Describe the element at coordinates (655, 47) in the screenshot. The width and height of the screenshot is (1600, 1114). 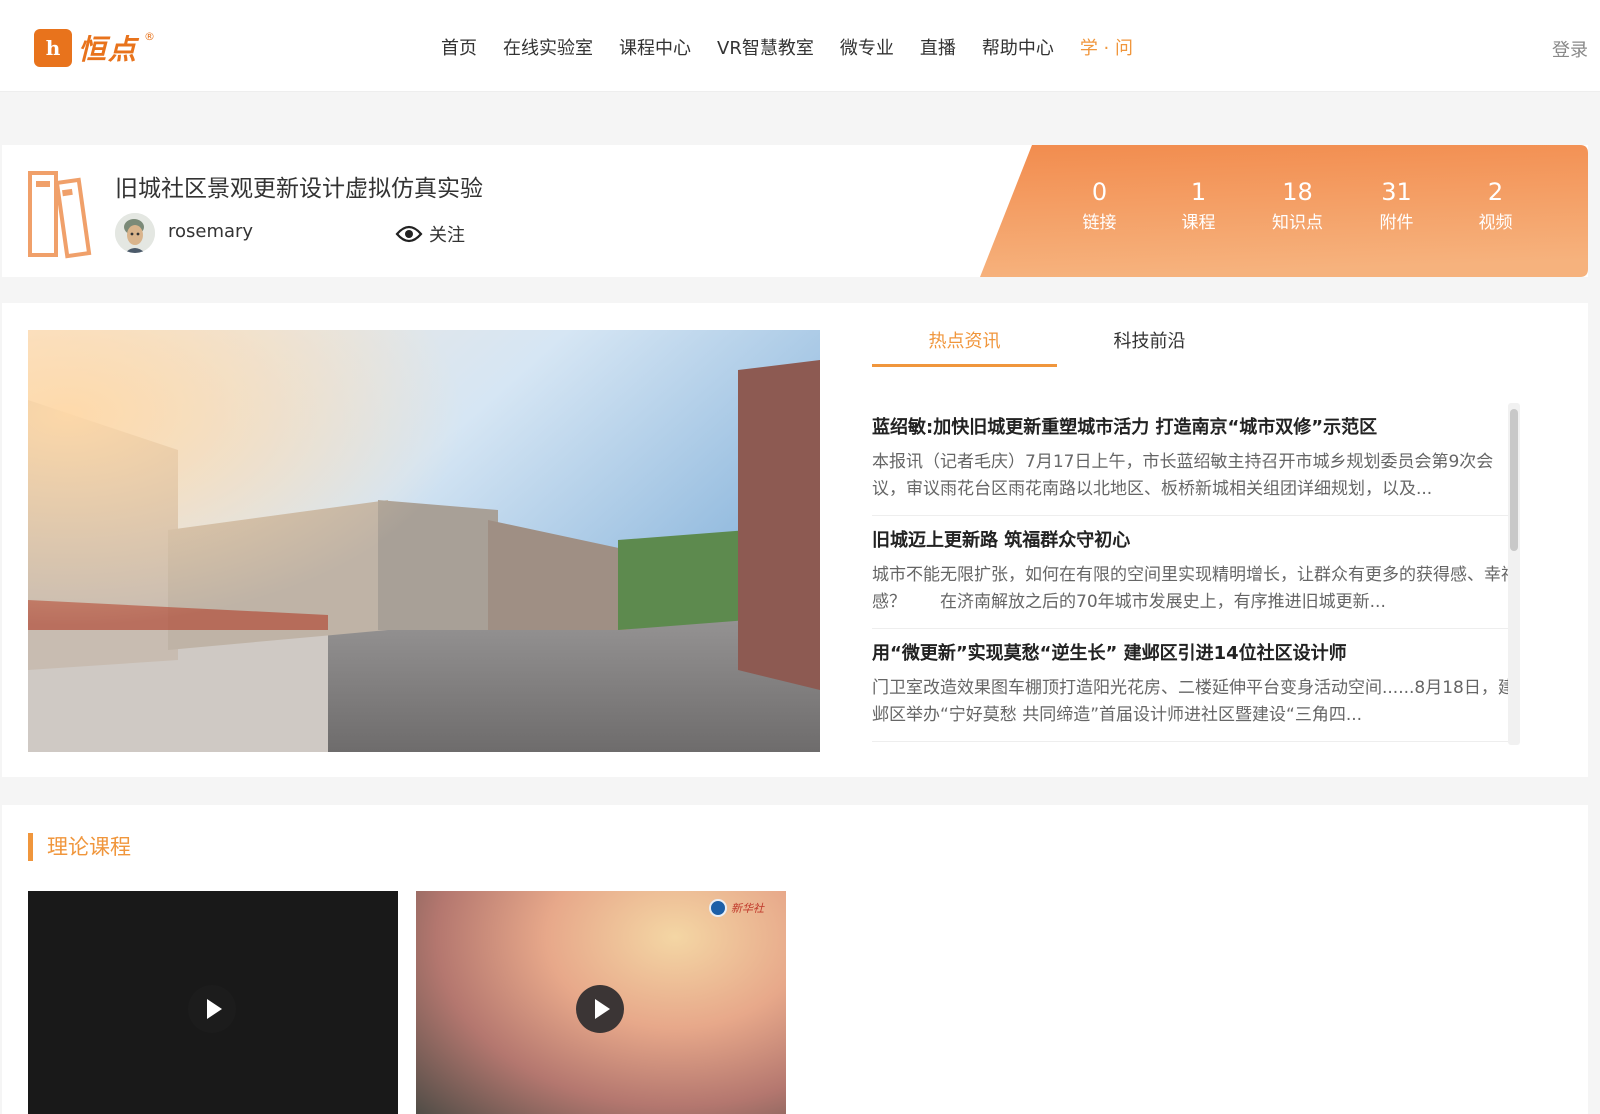
I see `nav-item-course-center: 课程中心` at that location.